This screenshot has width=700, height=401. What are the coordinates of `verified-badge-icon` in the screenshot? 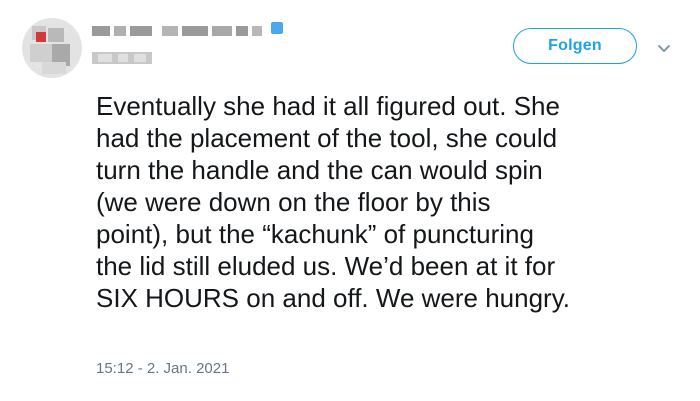 It's located at (277, 28).